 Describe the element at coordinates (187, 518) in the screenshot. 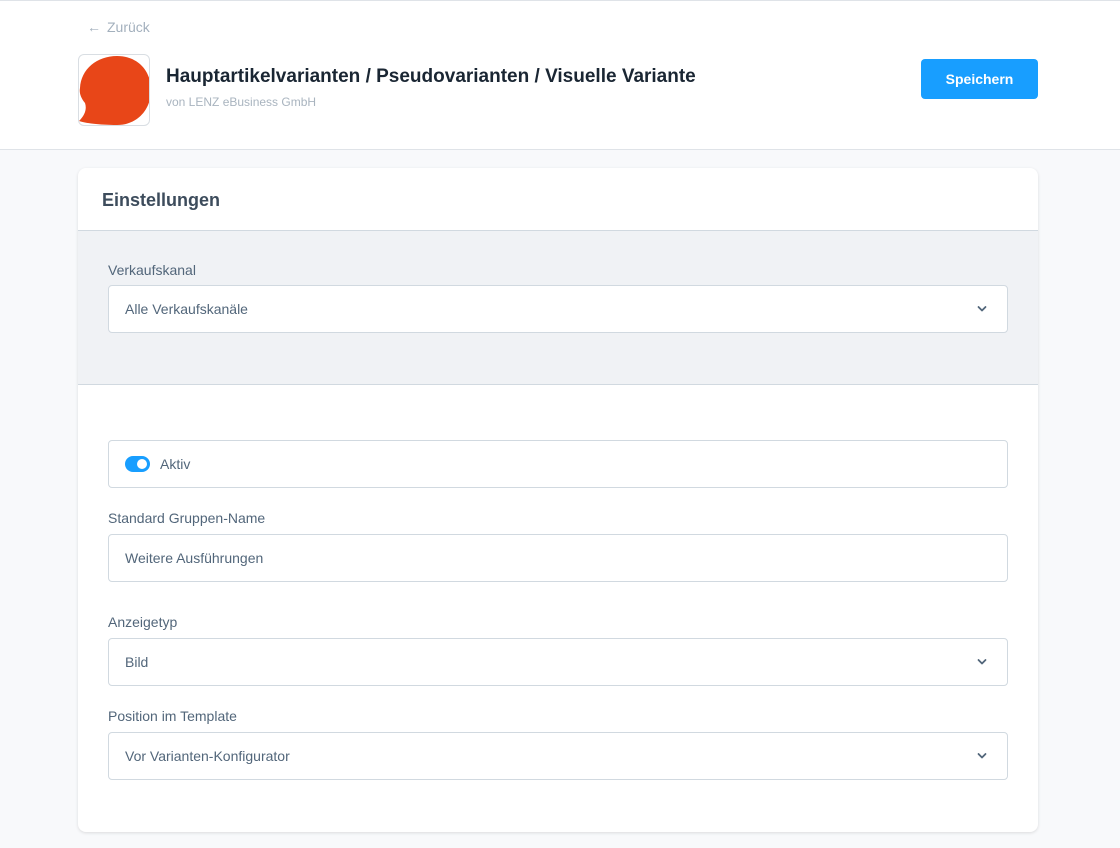

I see `group-name-label: Standard Gruppen-Name` at that location.